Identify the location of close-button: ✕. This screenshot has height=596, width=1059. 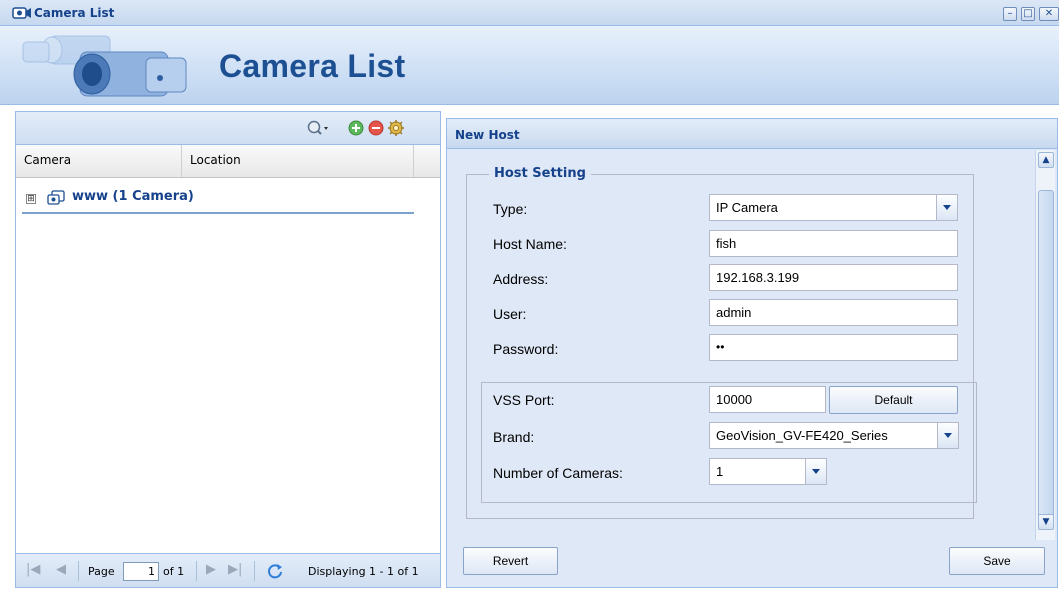
(1049, 14).